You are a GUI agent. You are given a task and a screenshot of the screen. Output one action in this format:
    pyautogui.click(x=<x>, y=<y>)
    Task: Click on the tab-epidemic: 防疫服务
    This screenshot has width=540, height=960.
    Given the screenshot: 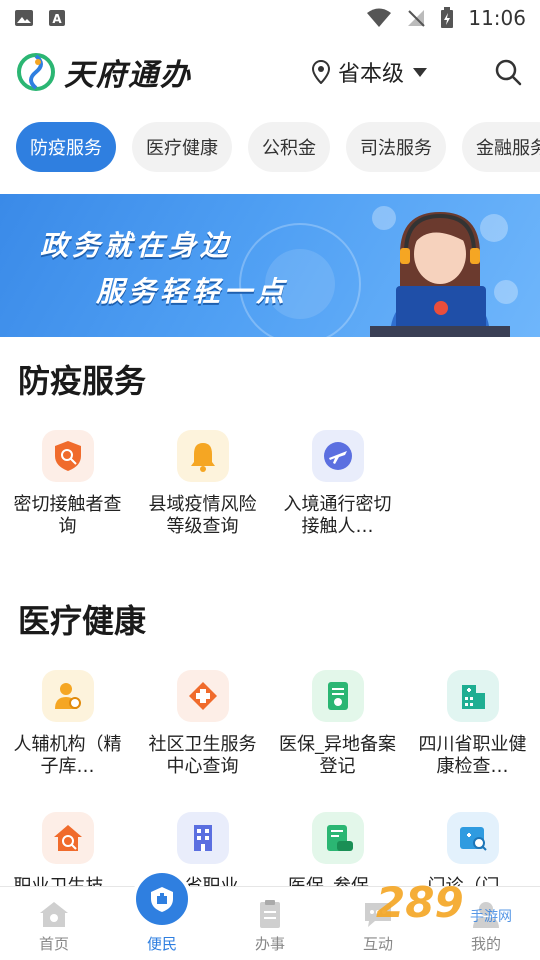 What is the action you would take?
    pyautogui.click(x=66, y=147)
    